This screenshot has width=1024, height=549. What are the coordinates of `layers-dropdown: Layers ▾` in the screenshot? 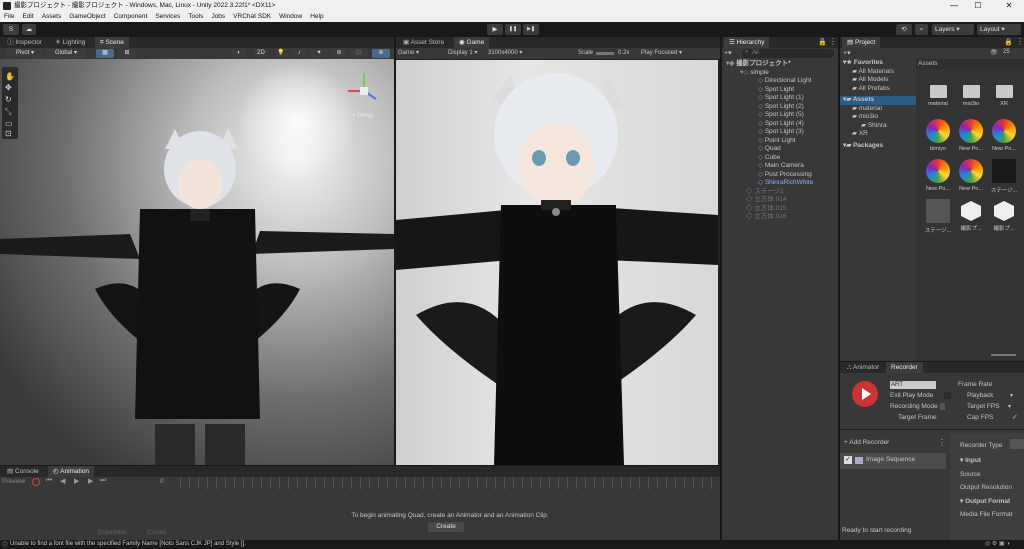 It's located at (953, 29).